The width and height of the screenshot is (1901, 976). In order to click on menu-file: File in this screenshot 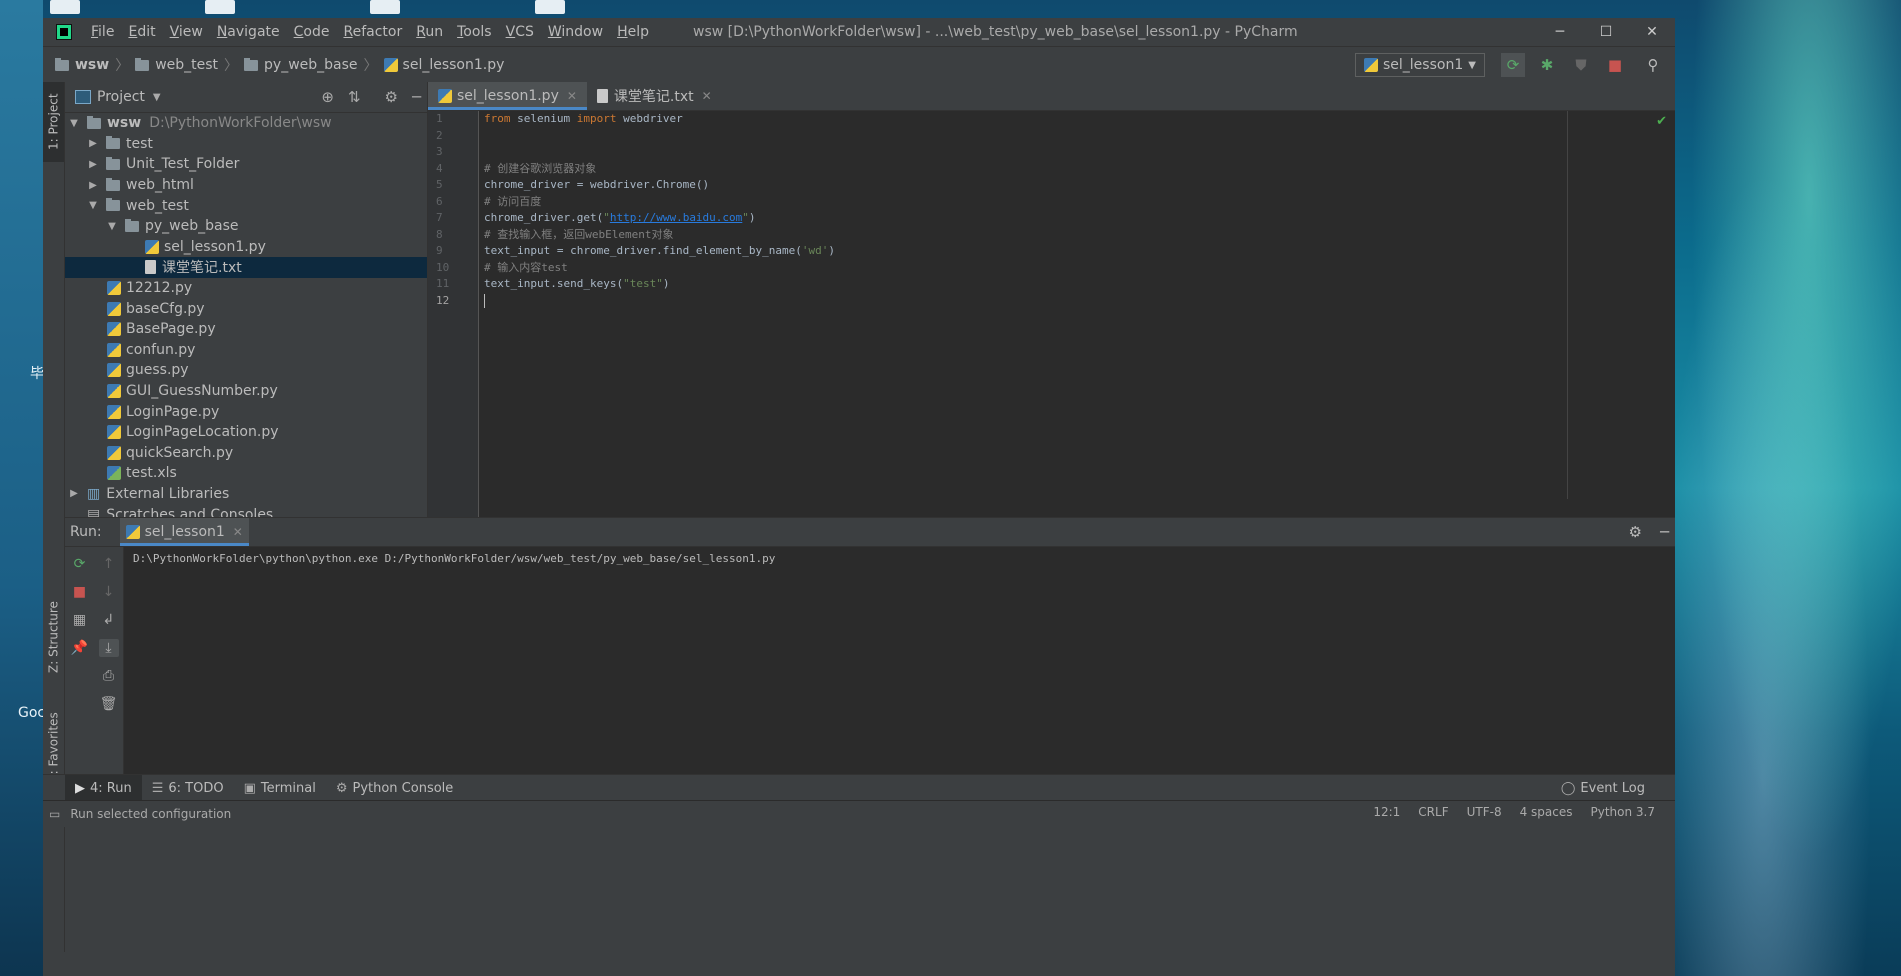, I will do `click(102, 32)`.